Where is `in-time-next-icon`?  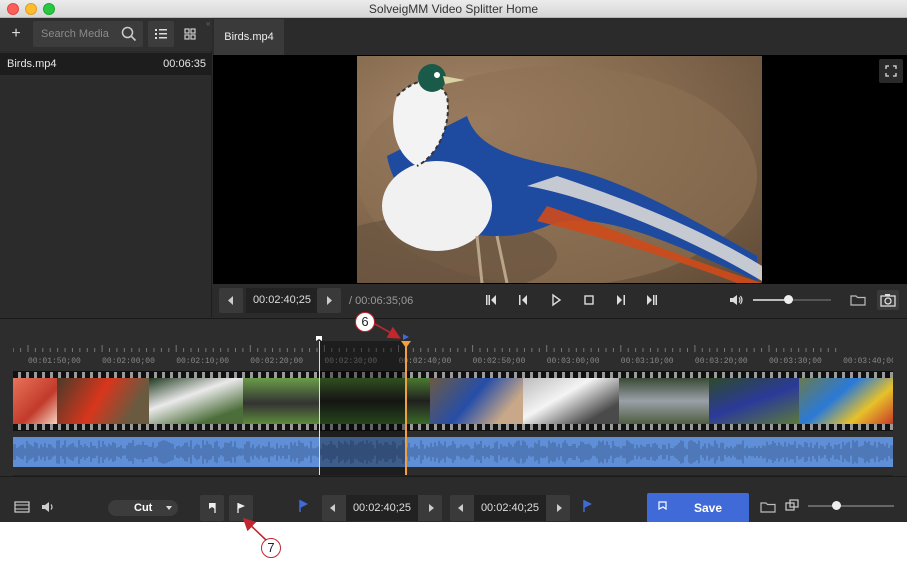
in-time-next-icon is located at coordinates (431, 508).